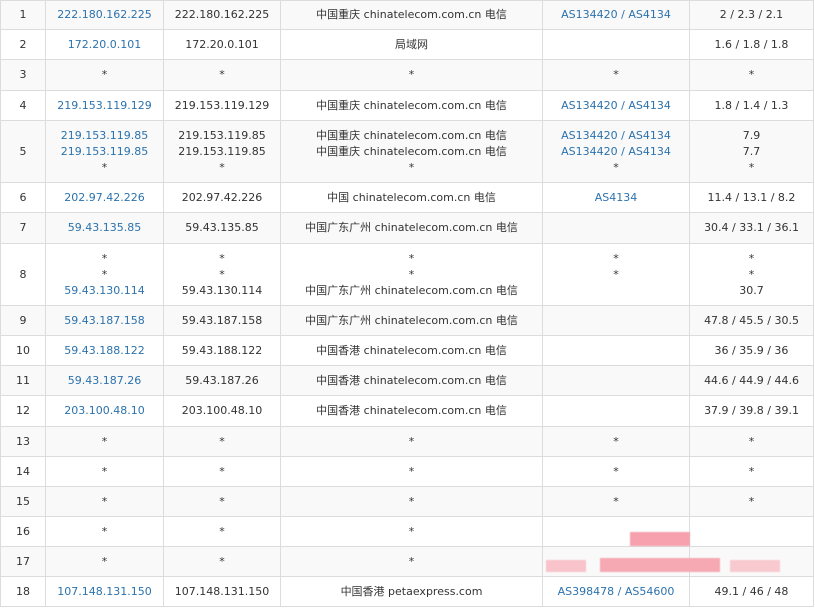 This screenshot has height=614, width=815. Describe the element at coordinates (104, 381) in the screenshot. I see `ip-link: 59.43.187.26` at that location.